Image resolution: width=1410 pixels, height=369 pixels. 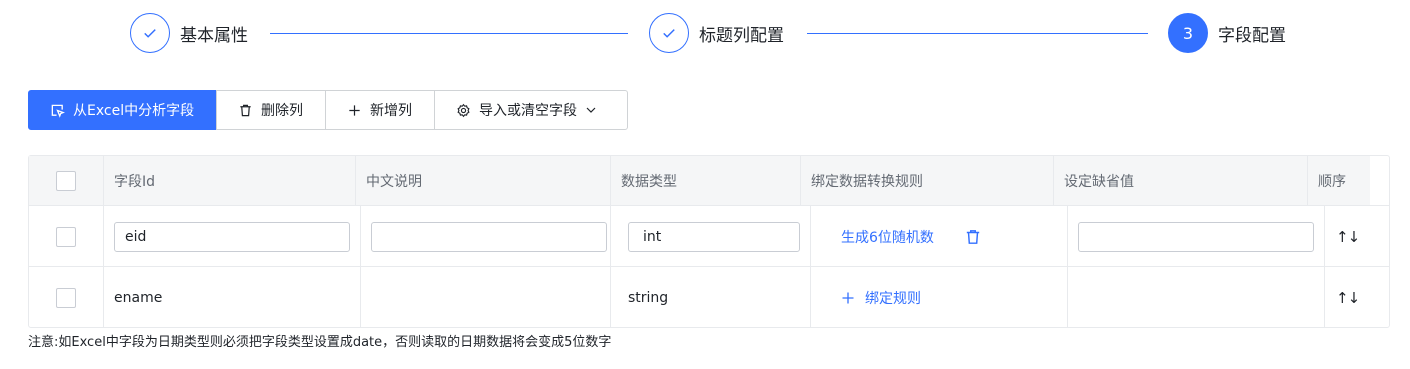 What do you see at coordinates (706, 181) in the screenshot?
I see `header-data-type: 数据类型` at bounding box center [706, 181].